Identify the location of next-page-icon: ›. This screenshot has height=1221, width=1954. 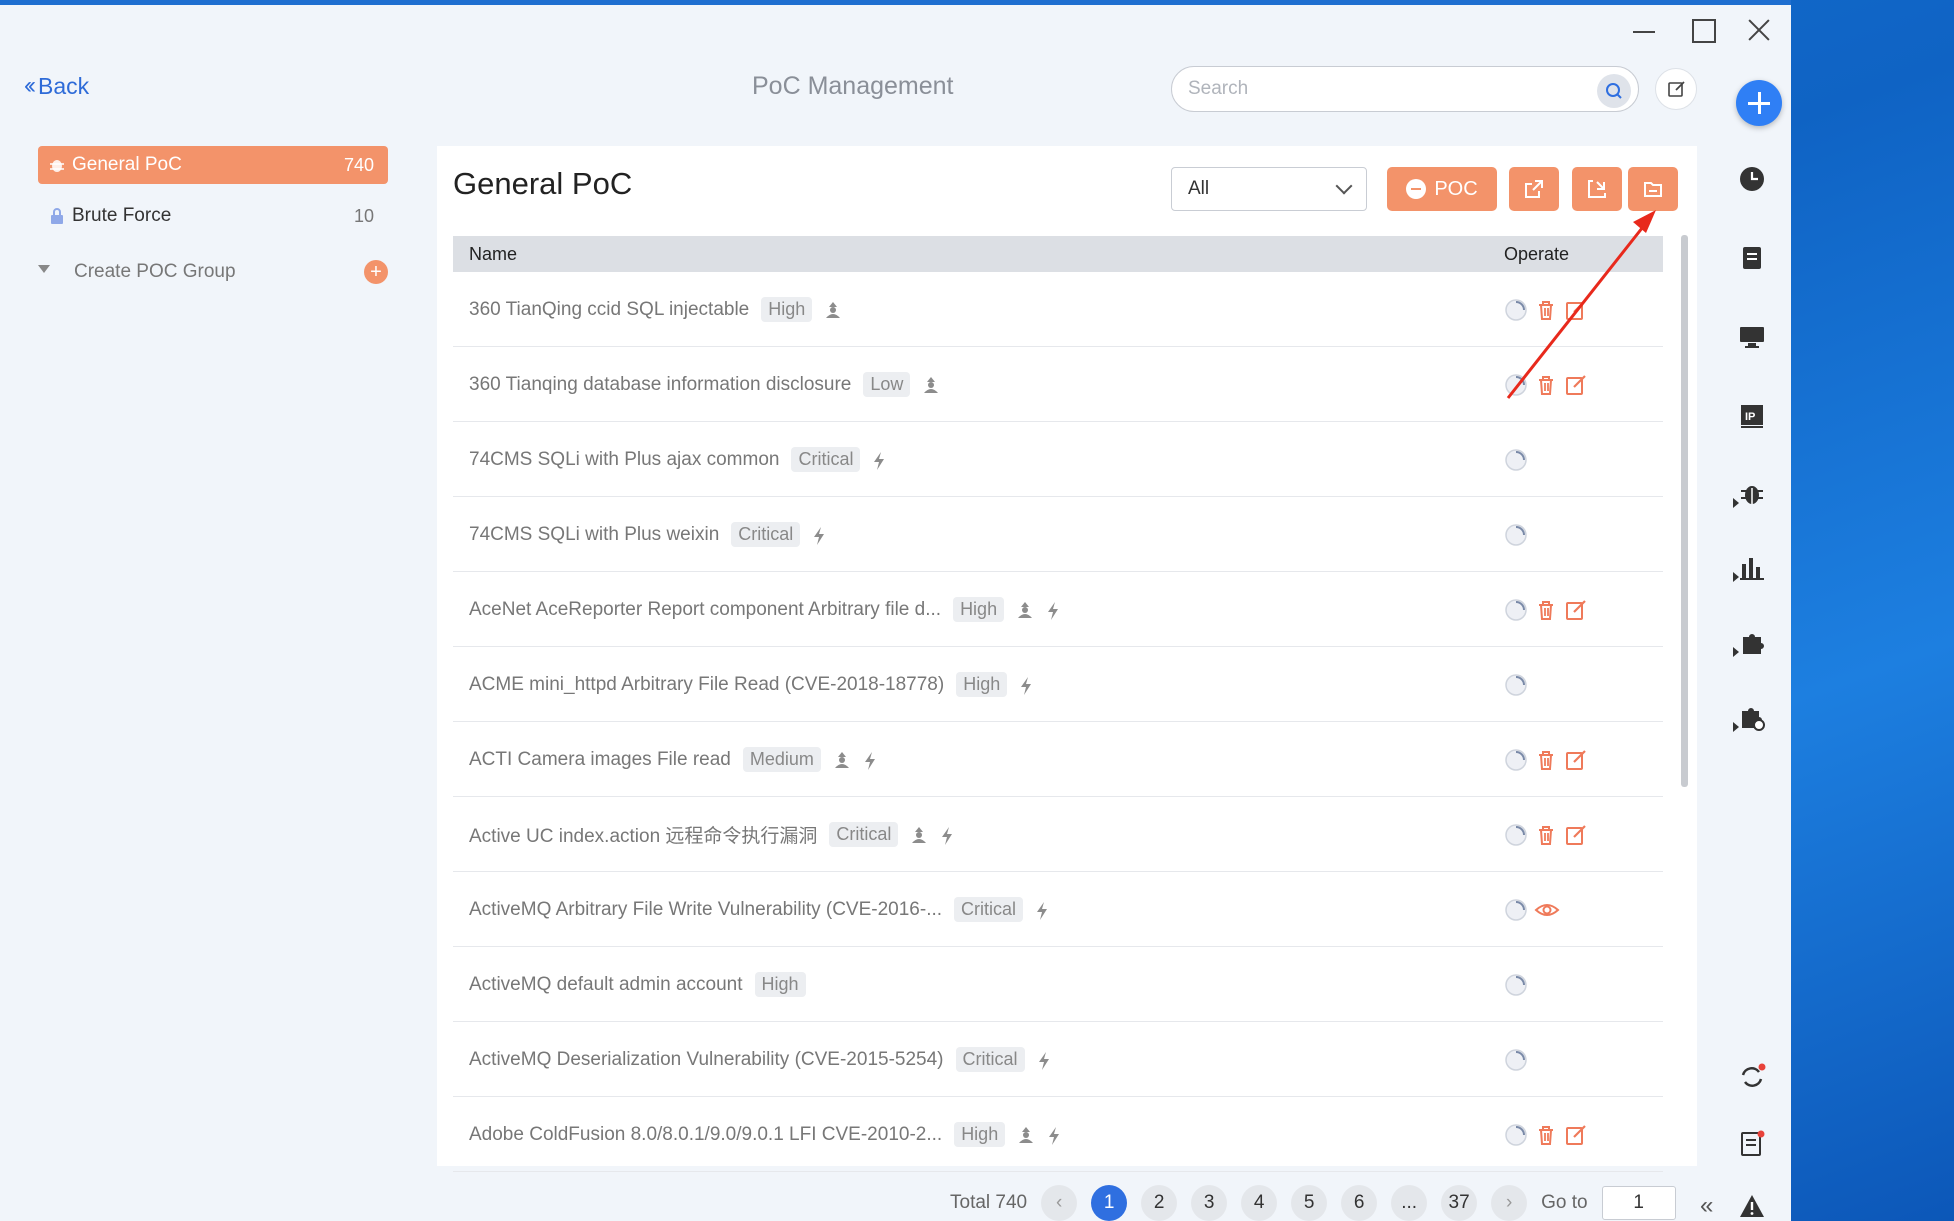
(1509, 1203).